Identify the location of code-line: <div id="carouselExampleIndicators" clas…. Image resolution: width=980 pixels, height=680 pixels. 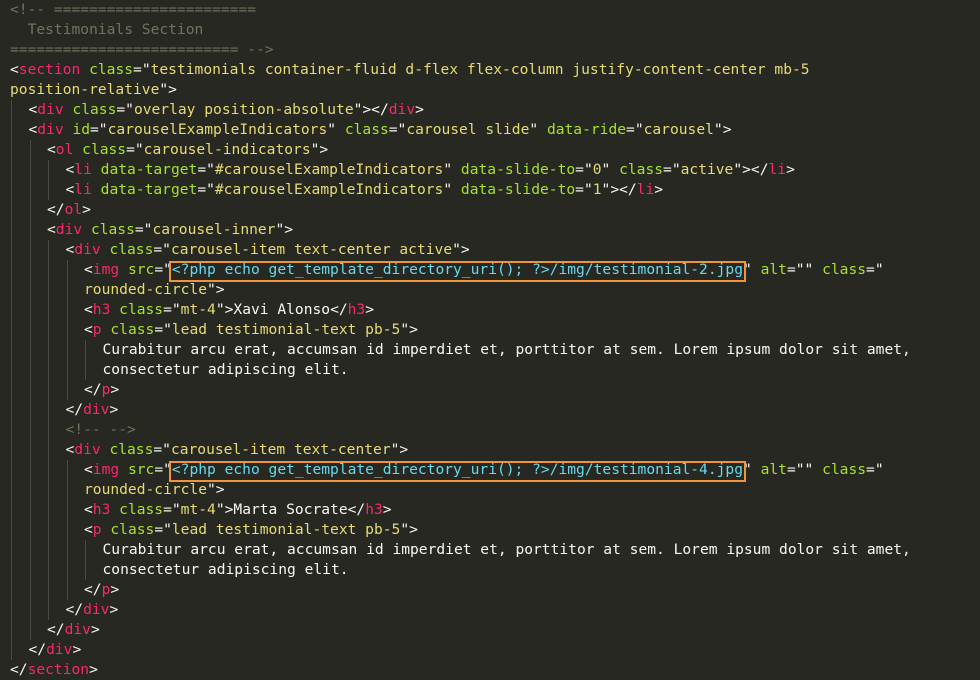
(380, 130).